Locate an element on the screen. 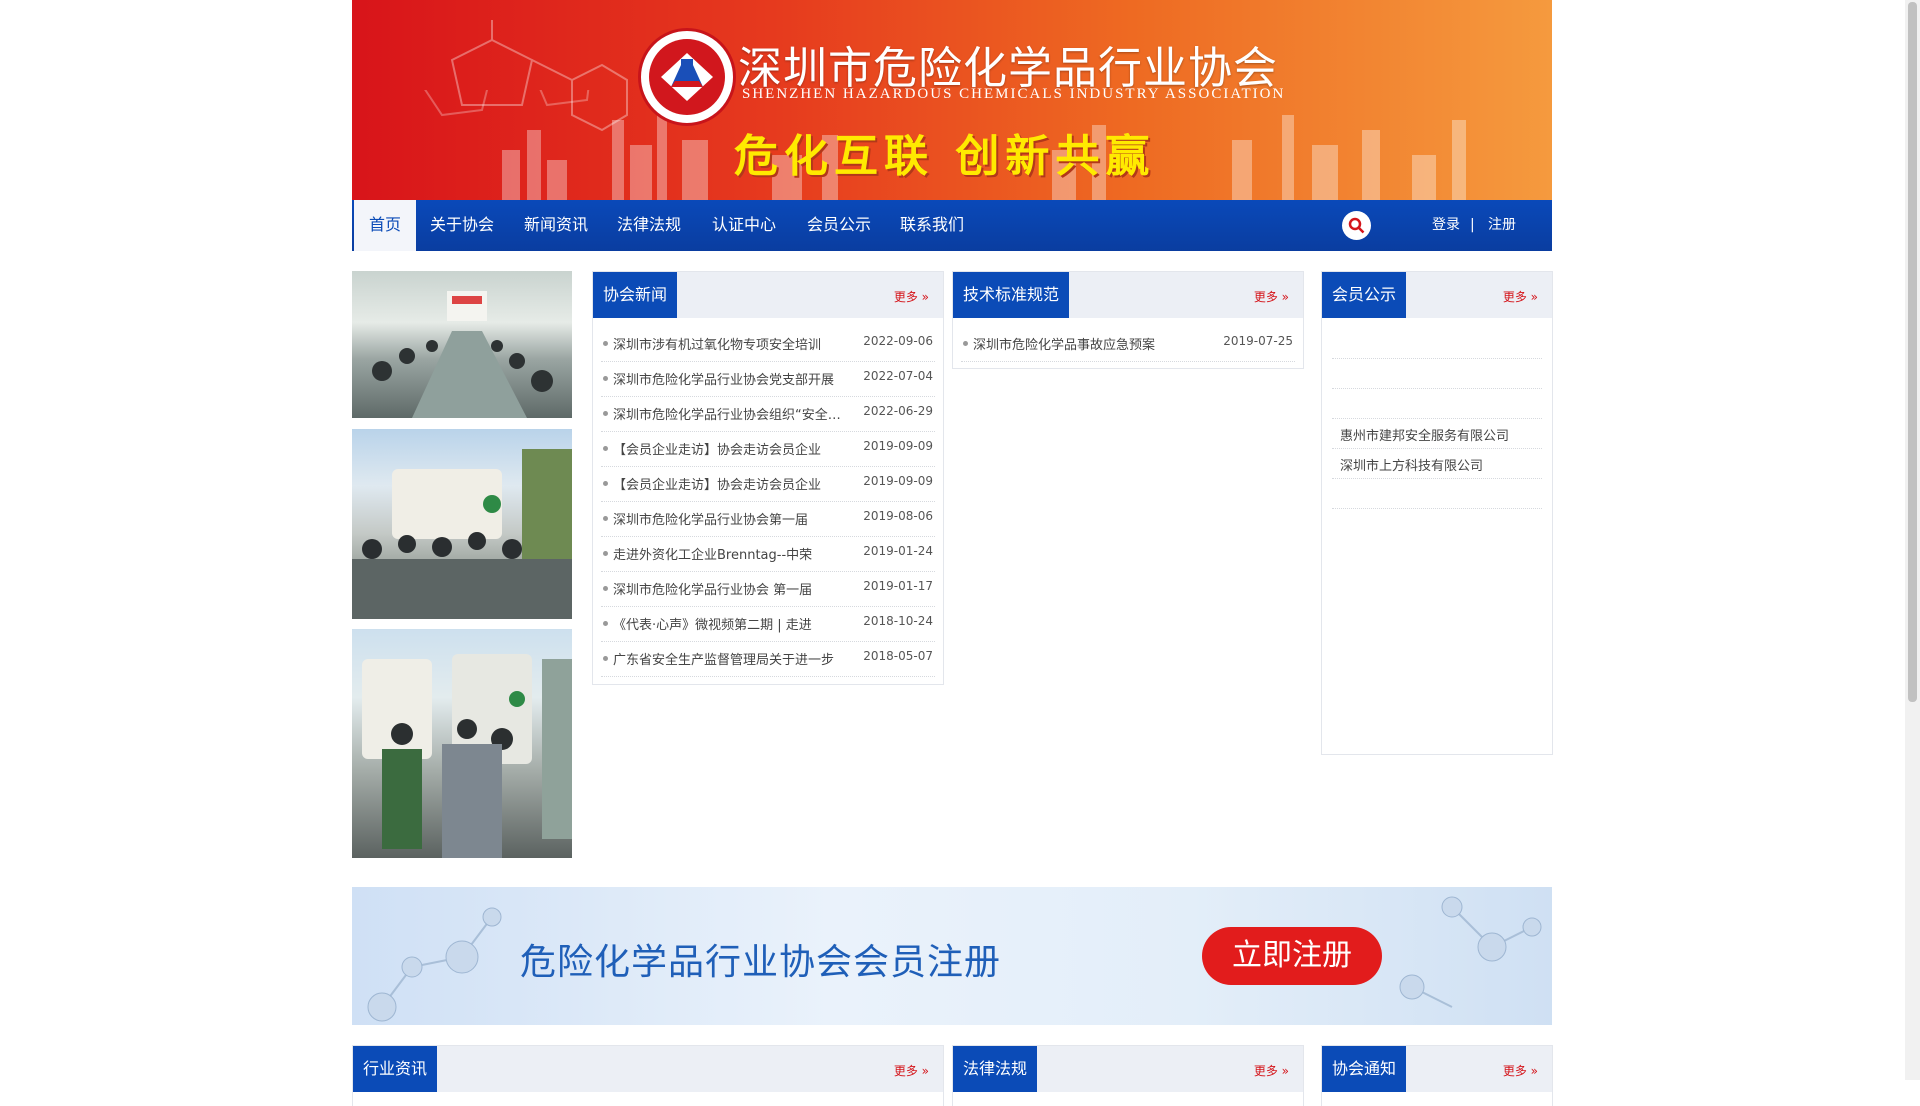 The height and width of the screenshot is (1106, 1920). news-item: 深圳市危险化学品事故应急预案 2019-07-25 is located at coordinates (1128, 344).